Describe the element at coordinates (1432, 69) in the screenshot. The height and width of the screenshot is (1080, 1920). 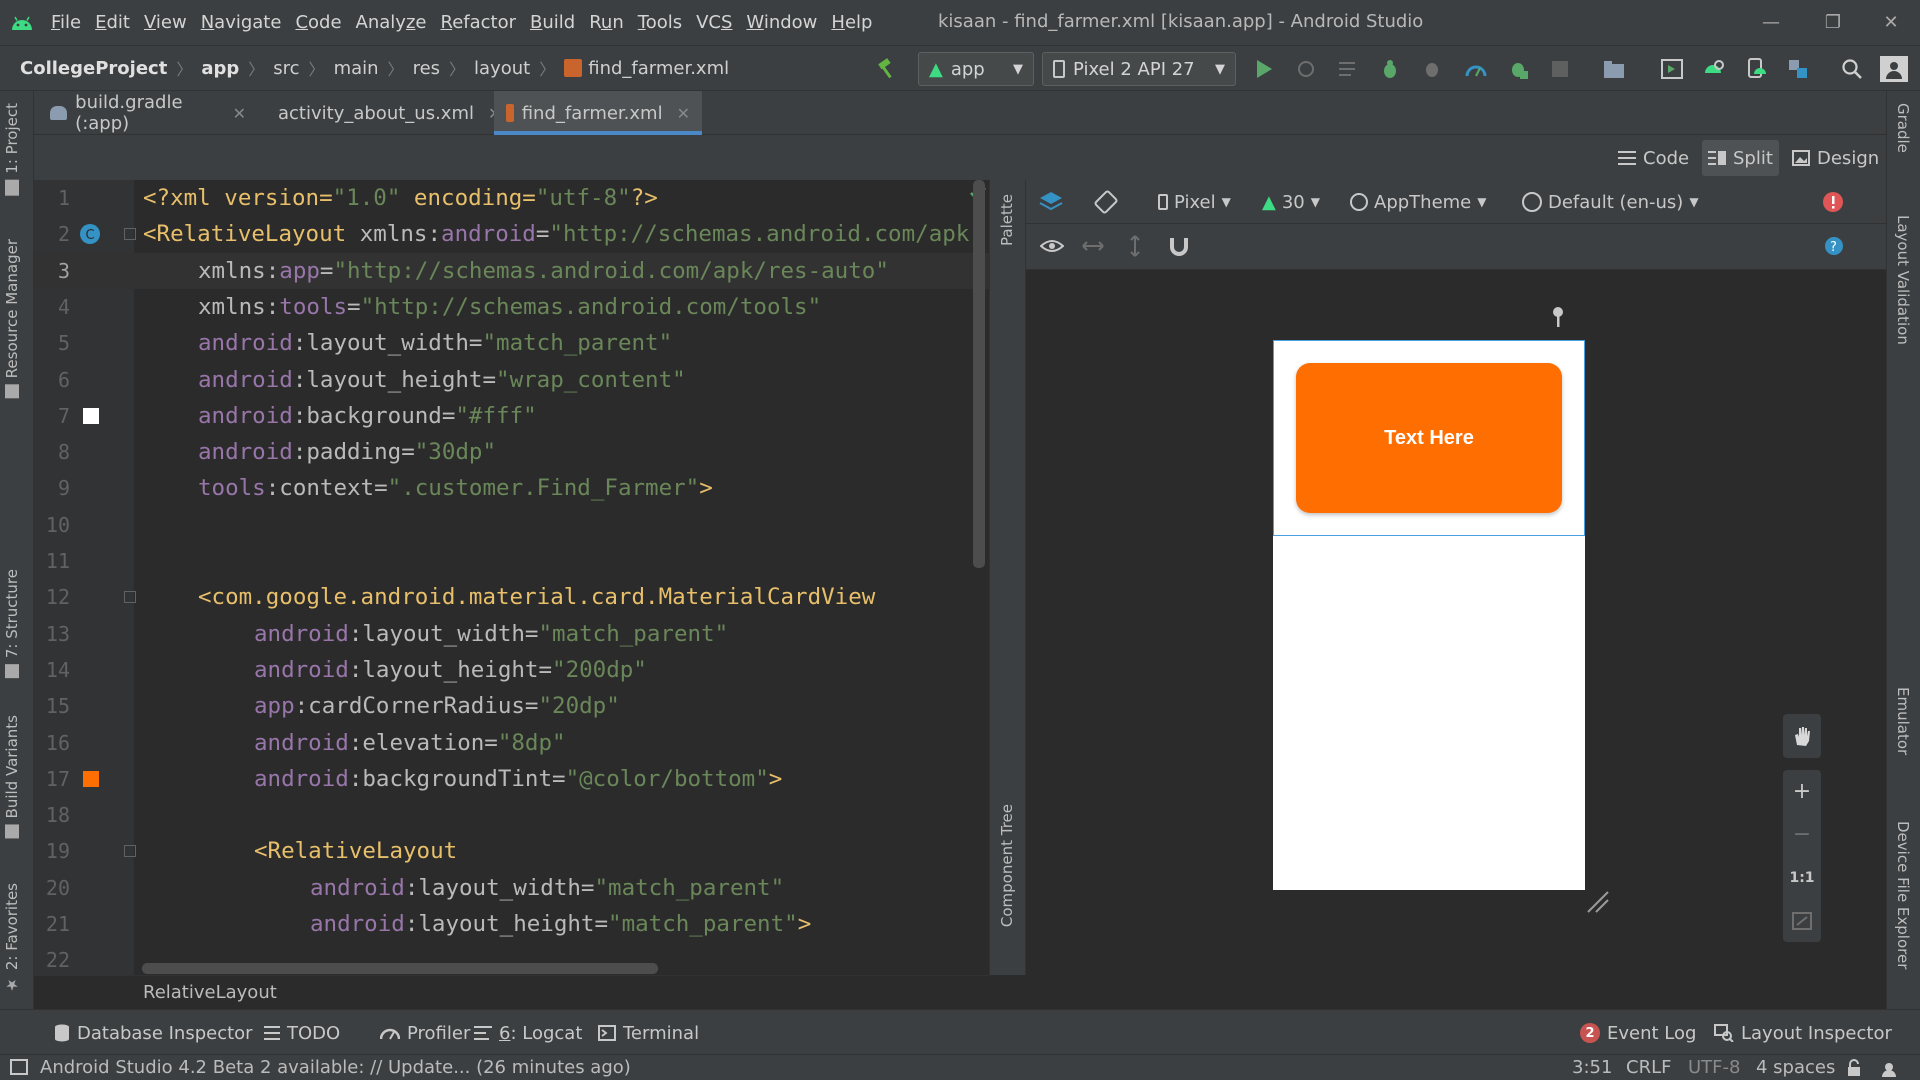
I see `attach-debugger-icon` at that location.